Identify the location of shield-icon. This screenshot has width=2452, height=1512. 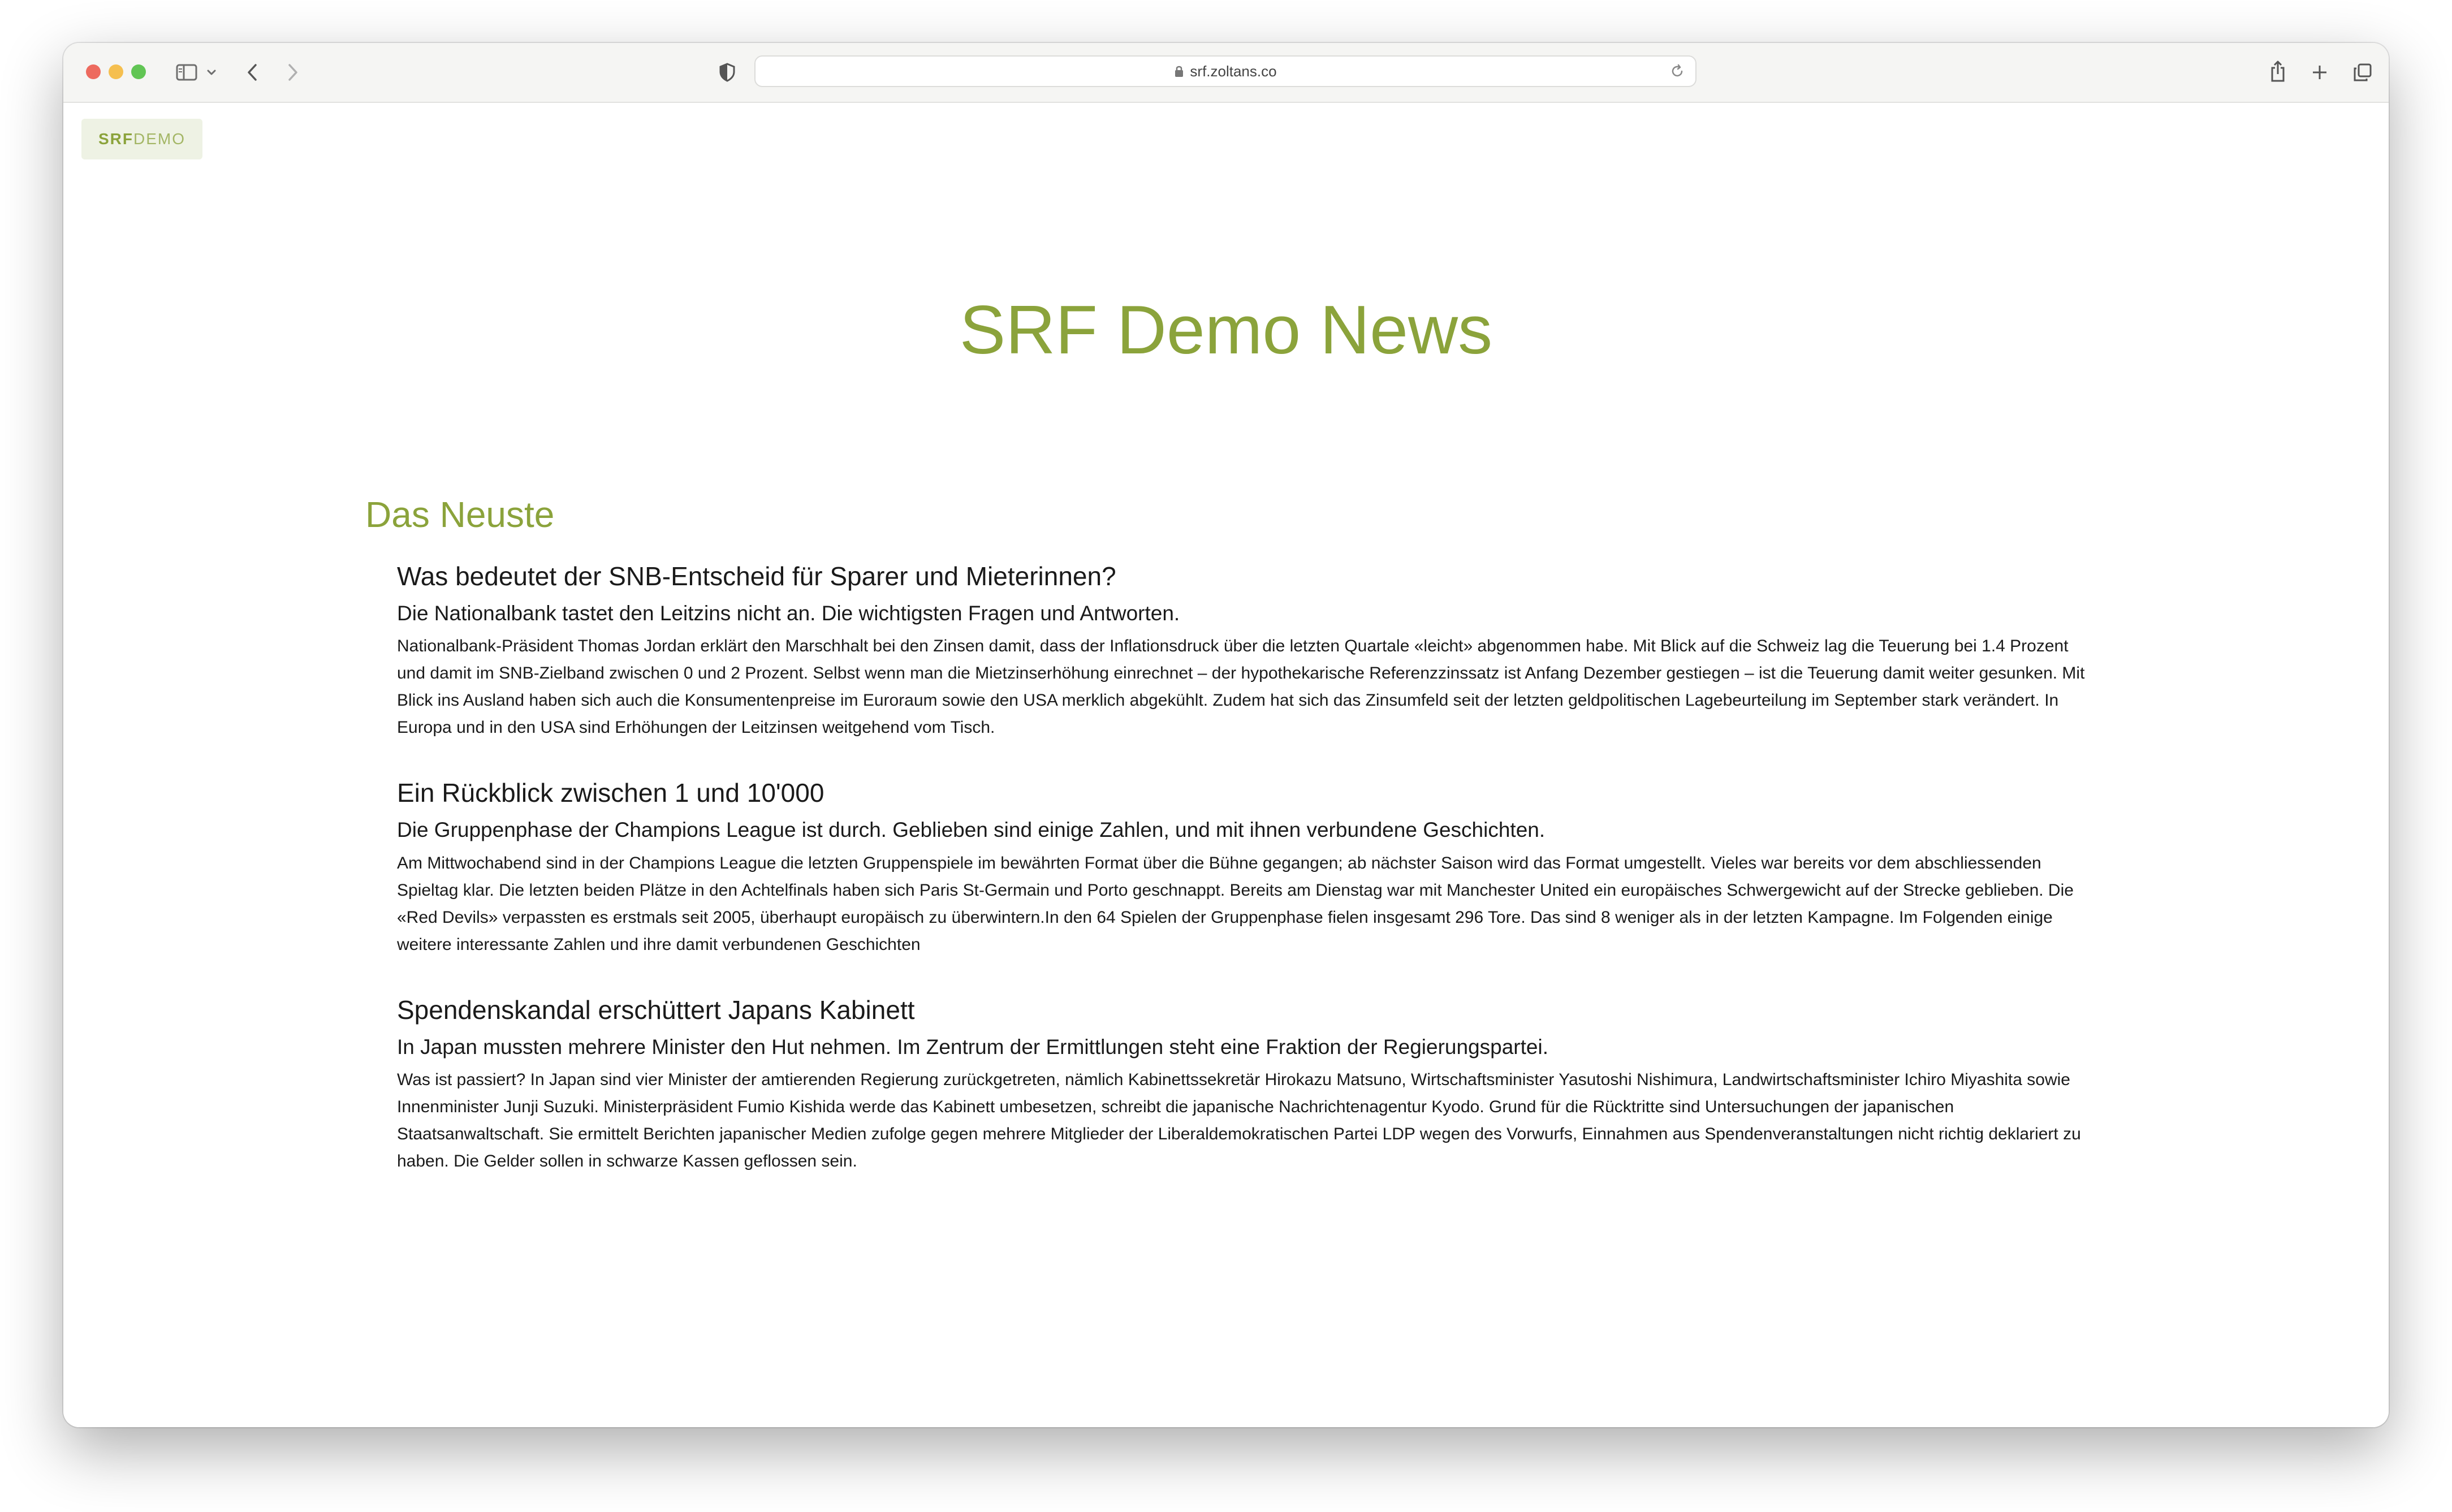
(727, 73).